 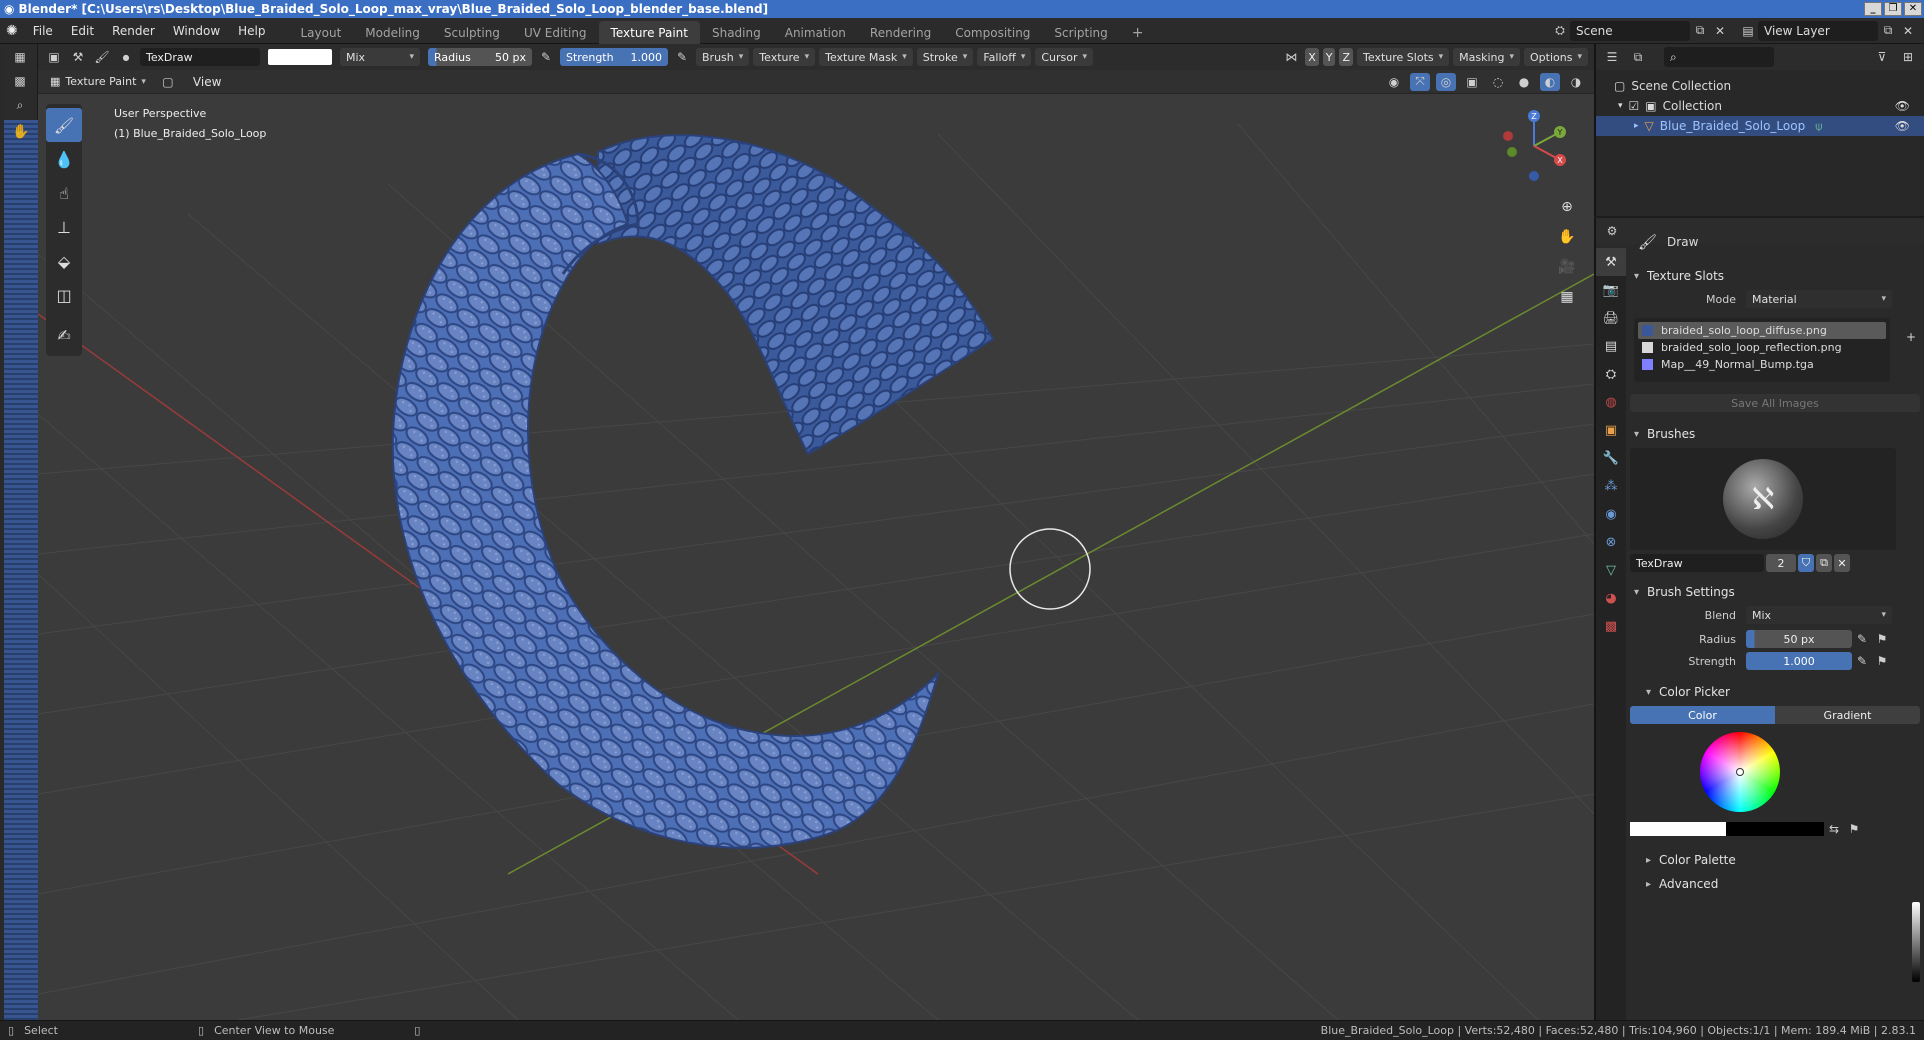 I want to click on options-menu: Options, so click(x=1556, y=57).